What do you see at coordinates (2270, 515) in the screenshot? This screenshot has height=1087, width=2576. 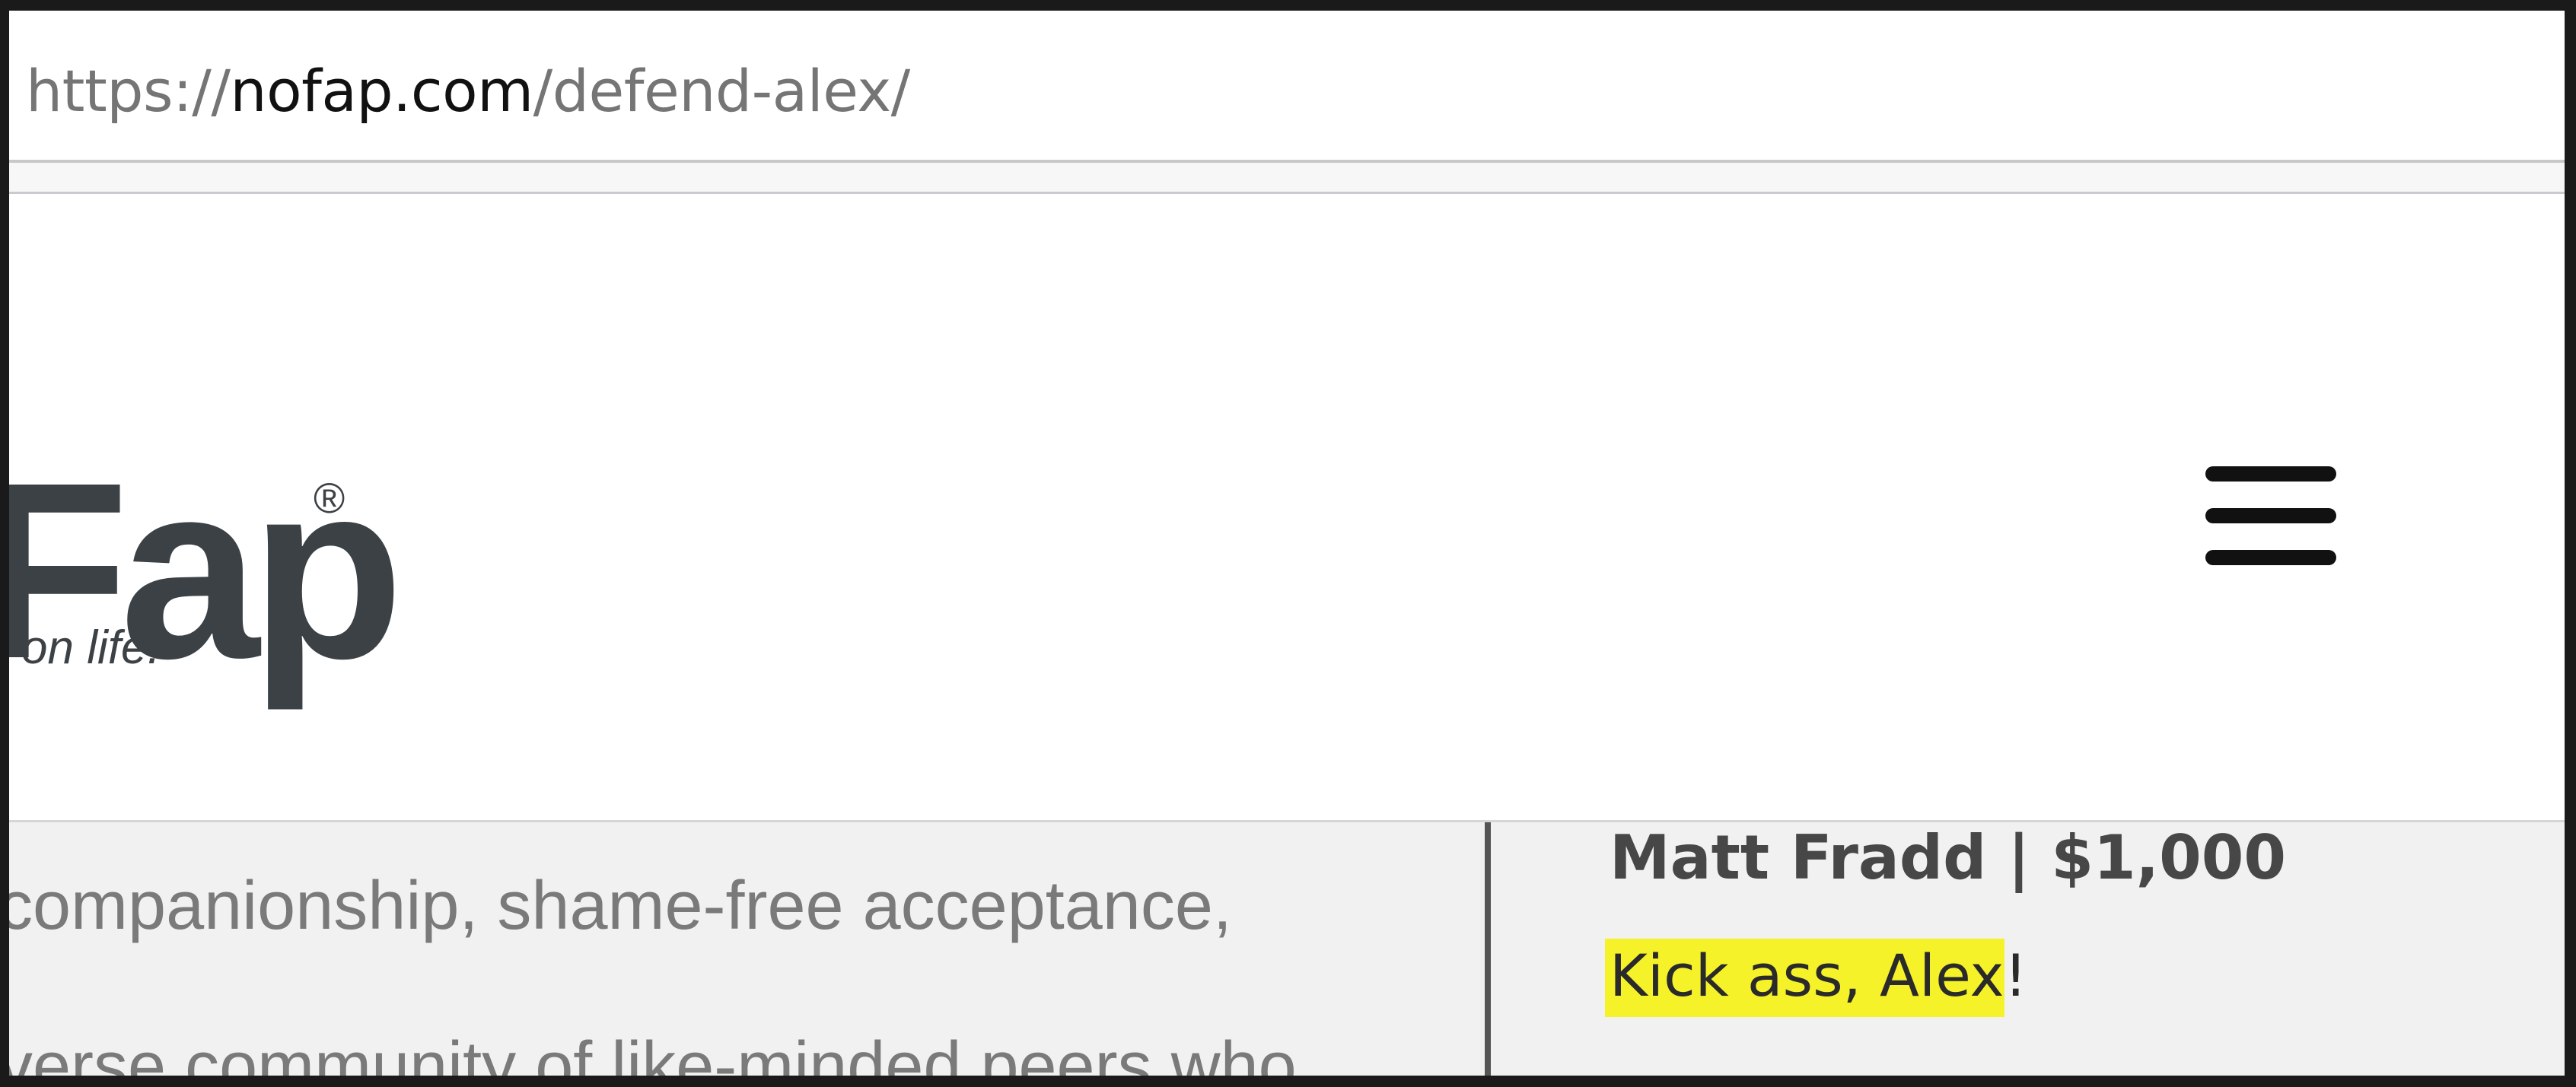 I see `menu-bar-middle` at bounding box center [2270, 515].